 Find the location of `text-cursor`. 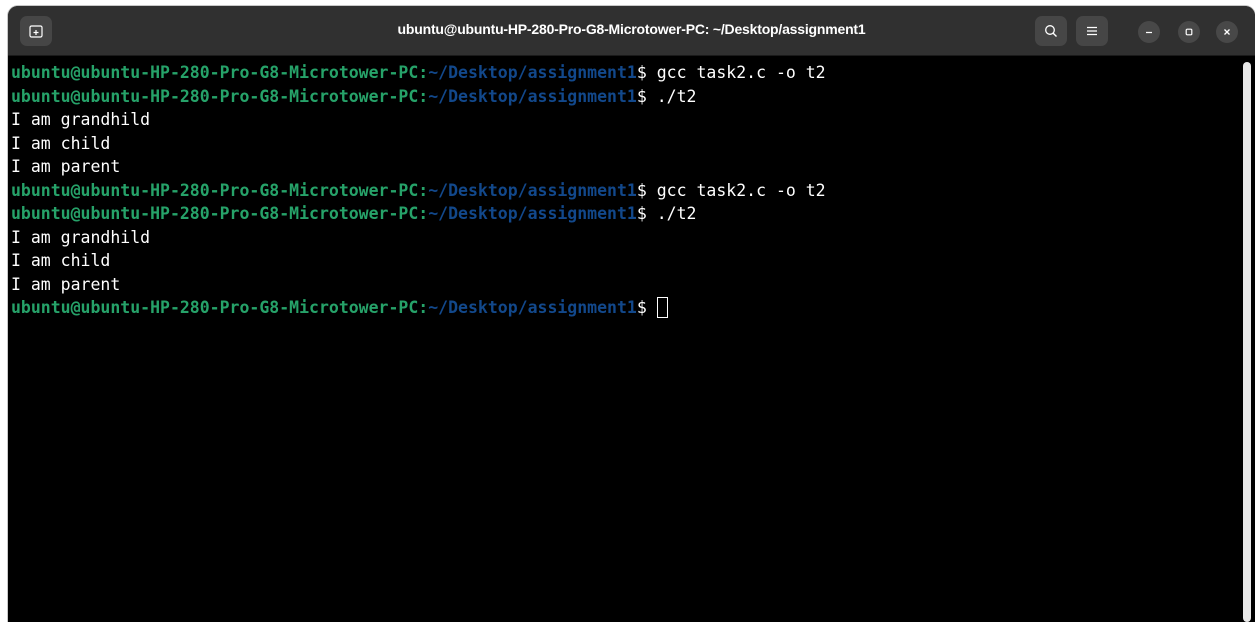

text-cursor is located at coordinates (662, 307).